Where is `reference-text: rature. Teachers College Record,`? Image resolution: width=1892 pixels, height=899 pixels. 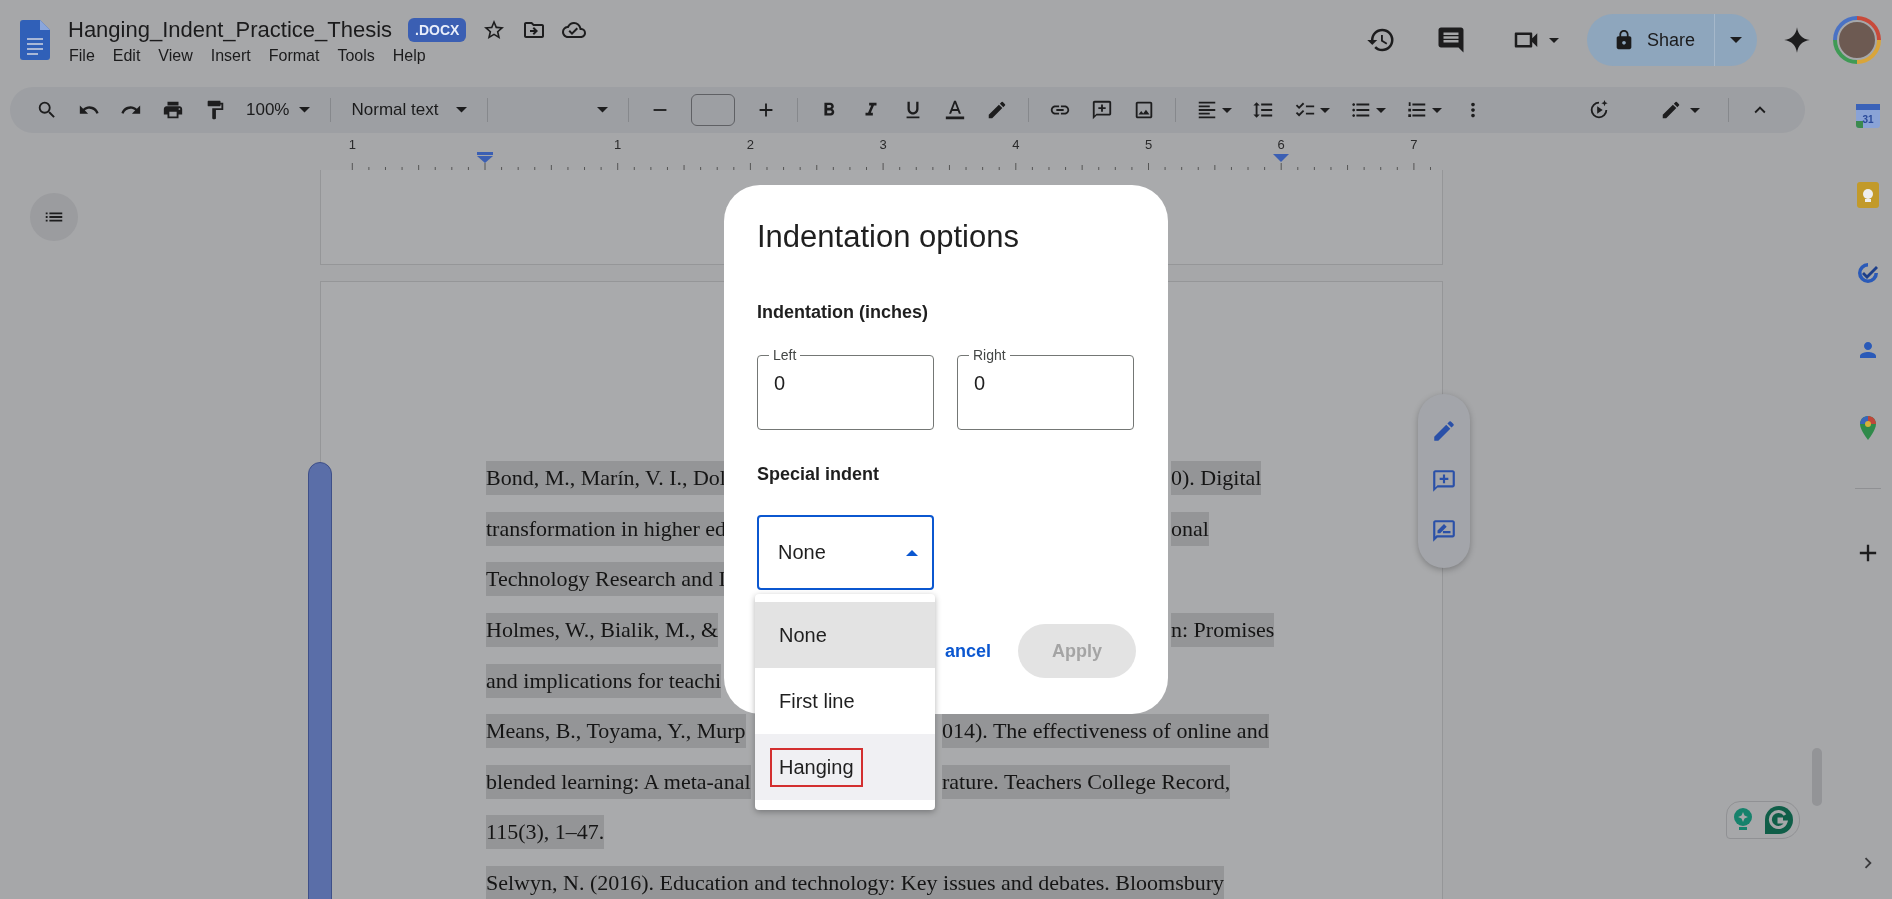
reference-text: rature. Teachers College Record, is located at coordinates (1086, 781).